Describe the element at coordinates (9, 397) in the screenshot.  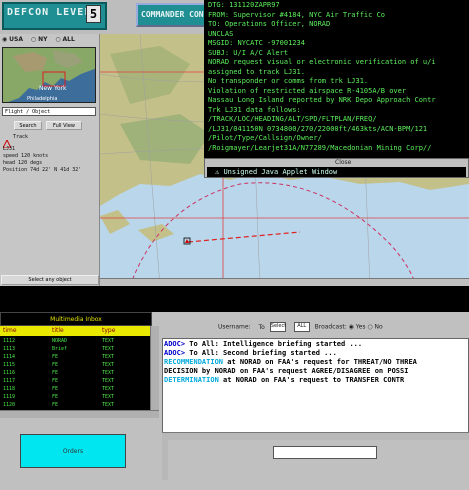
I see `inbox-cell: 1119` at that location.